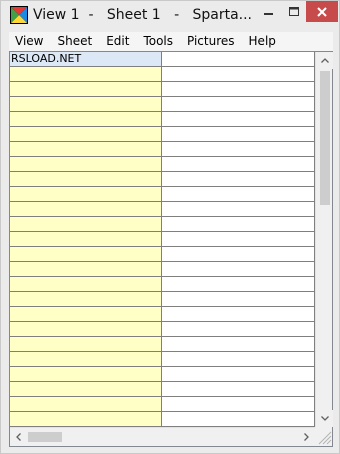 Image resolution: width=340 pixels, height=454 pixels. I want to click on menu-edit: Edit, so click(117, 41).